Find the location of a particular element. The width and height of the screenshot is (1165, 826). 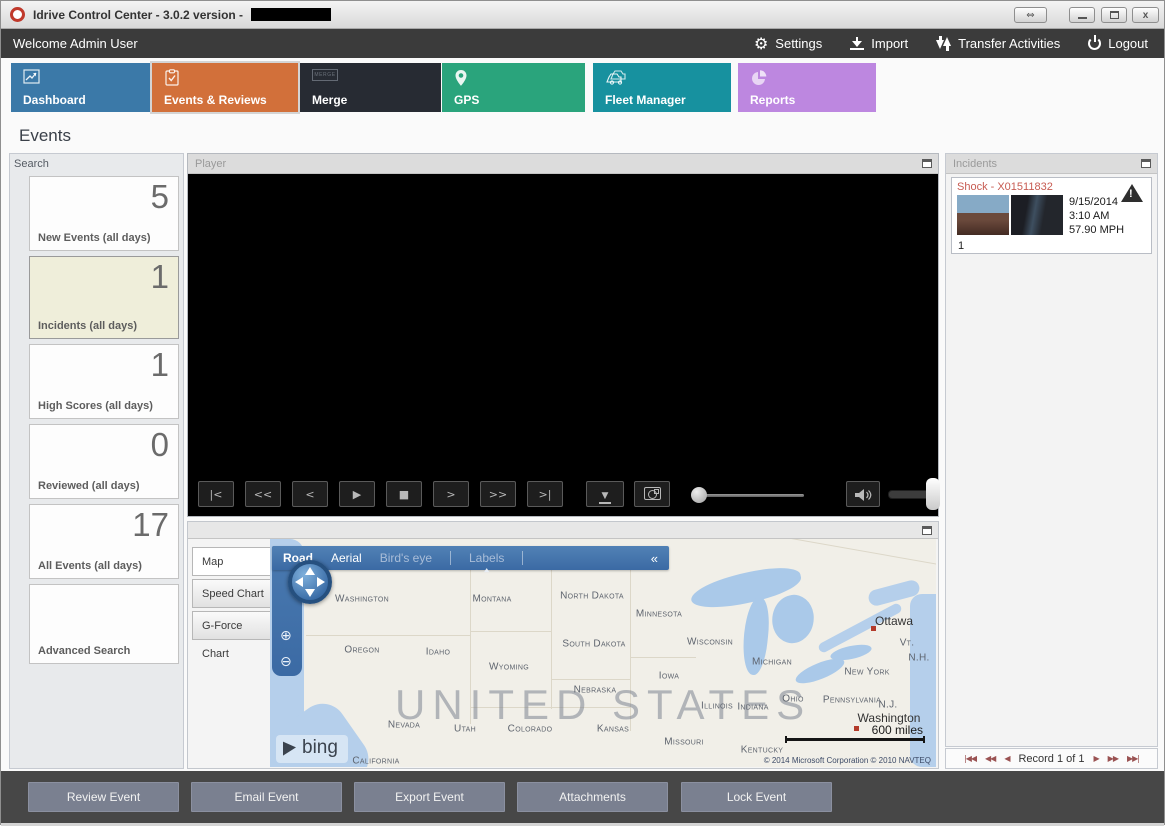

tab-dashboard: Dashboard is located at coordinates (81, 87).